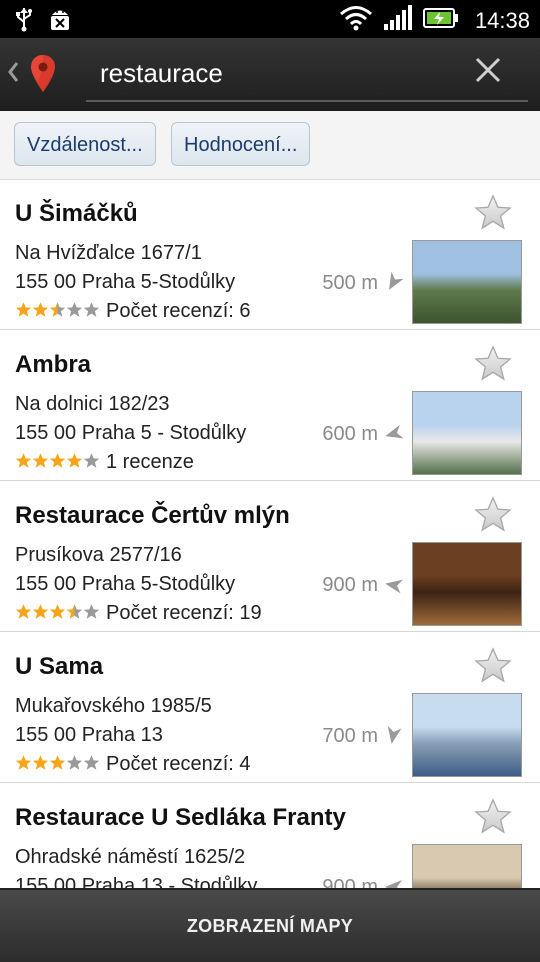  Describe the element at coordinates (92, 404) in the screenshot. I see `address-street: Na dolnici 182/23` at that location.